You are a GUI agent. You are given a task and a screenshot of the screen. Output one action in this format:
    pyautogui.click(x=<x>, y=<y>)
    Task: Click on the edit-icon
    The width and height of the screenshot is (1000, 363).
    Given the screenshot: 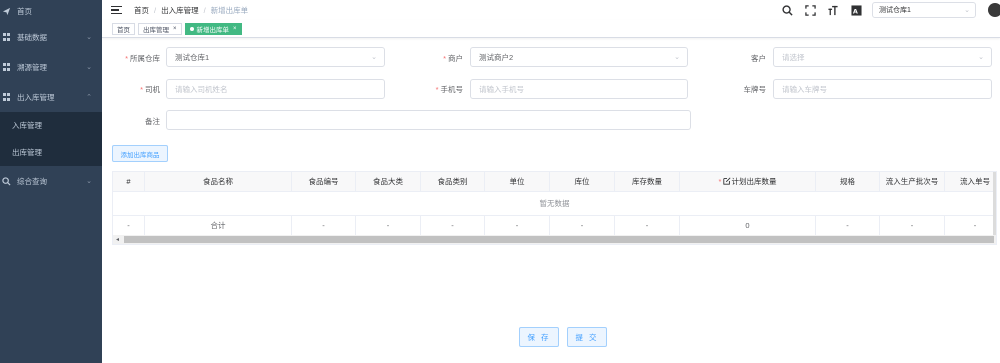 What is the action you would take?
    pyautogui.click(x=727, y=181)
    